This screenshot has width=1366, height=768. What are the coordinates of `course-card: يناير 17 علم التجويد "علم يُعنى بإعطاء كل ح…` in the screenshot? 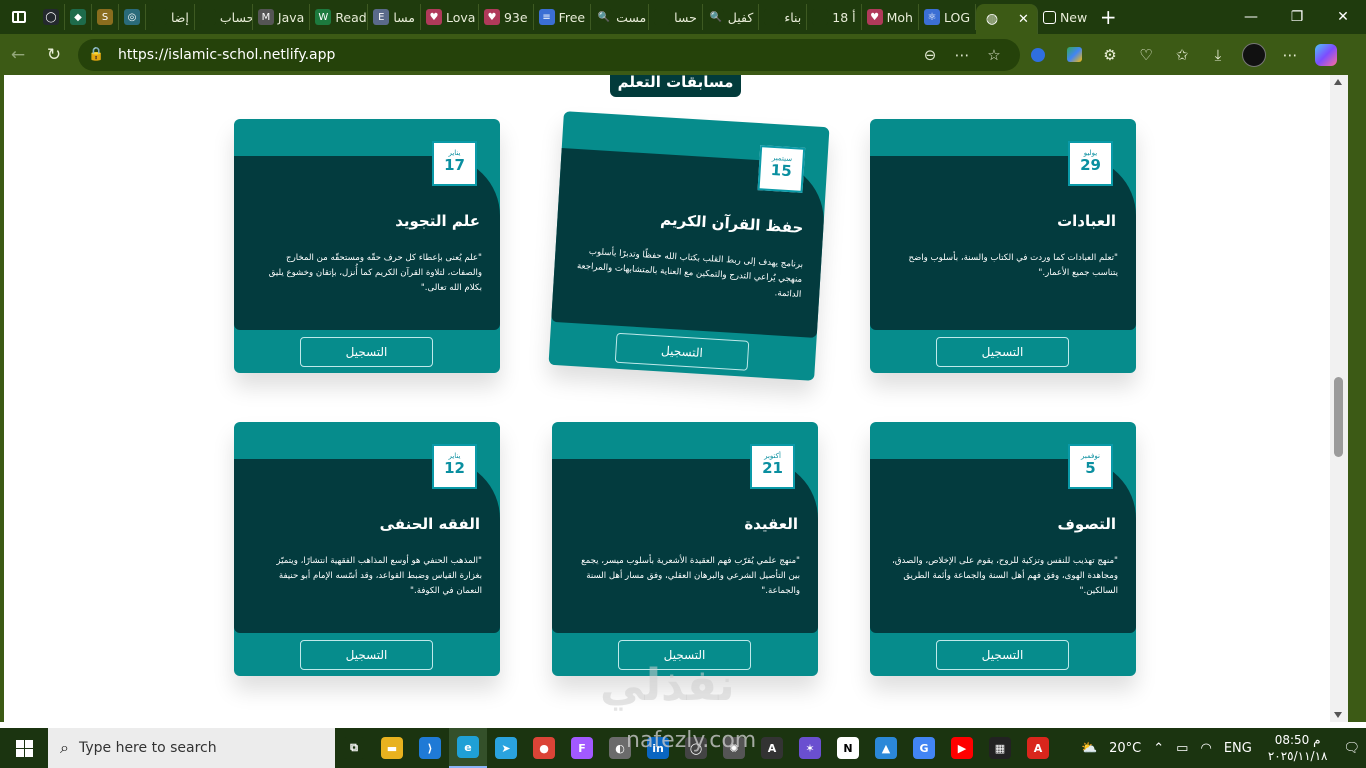 It's located at (367, 246).